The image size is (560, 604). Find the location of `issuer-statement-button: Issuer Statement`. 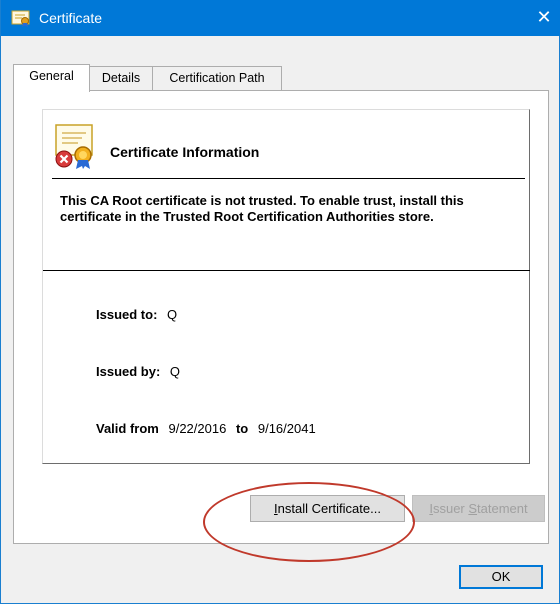

issuer-statement-button: Issuer Statement is located at coordinates (478, 508).